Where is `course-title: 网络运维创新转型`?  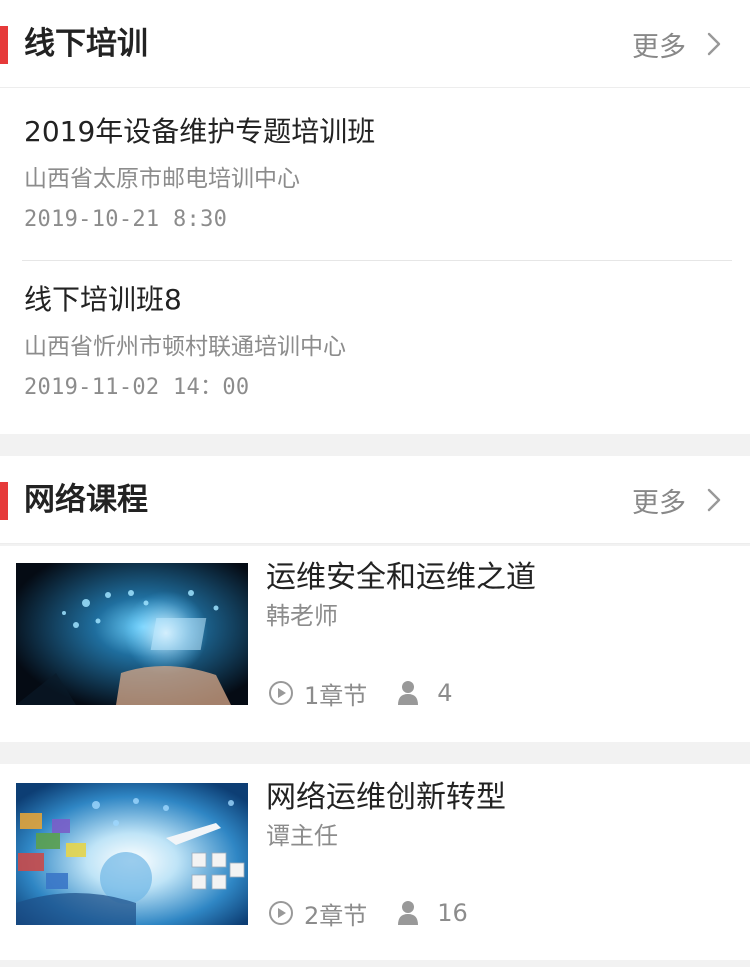 course-title: 网络运维创新转型 is located at coordinates (386, 797).